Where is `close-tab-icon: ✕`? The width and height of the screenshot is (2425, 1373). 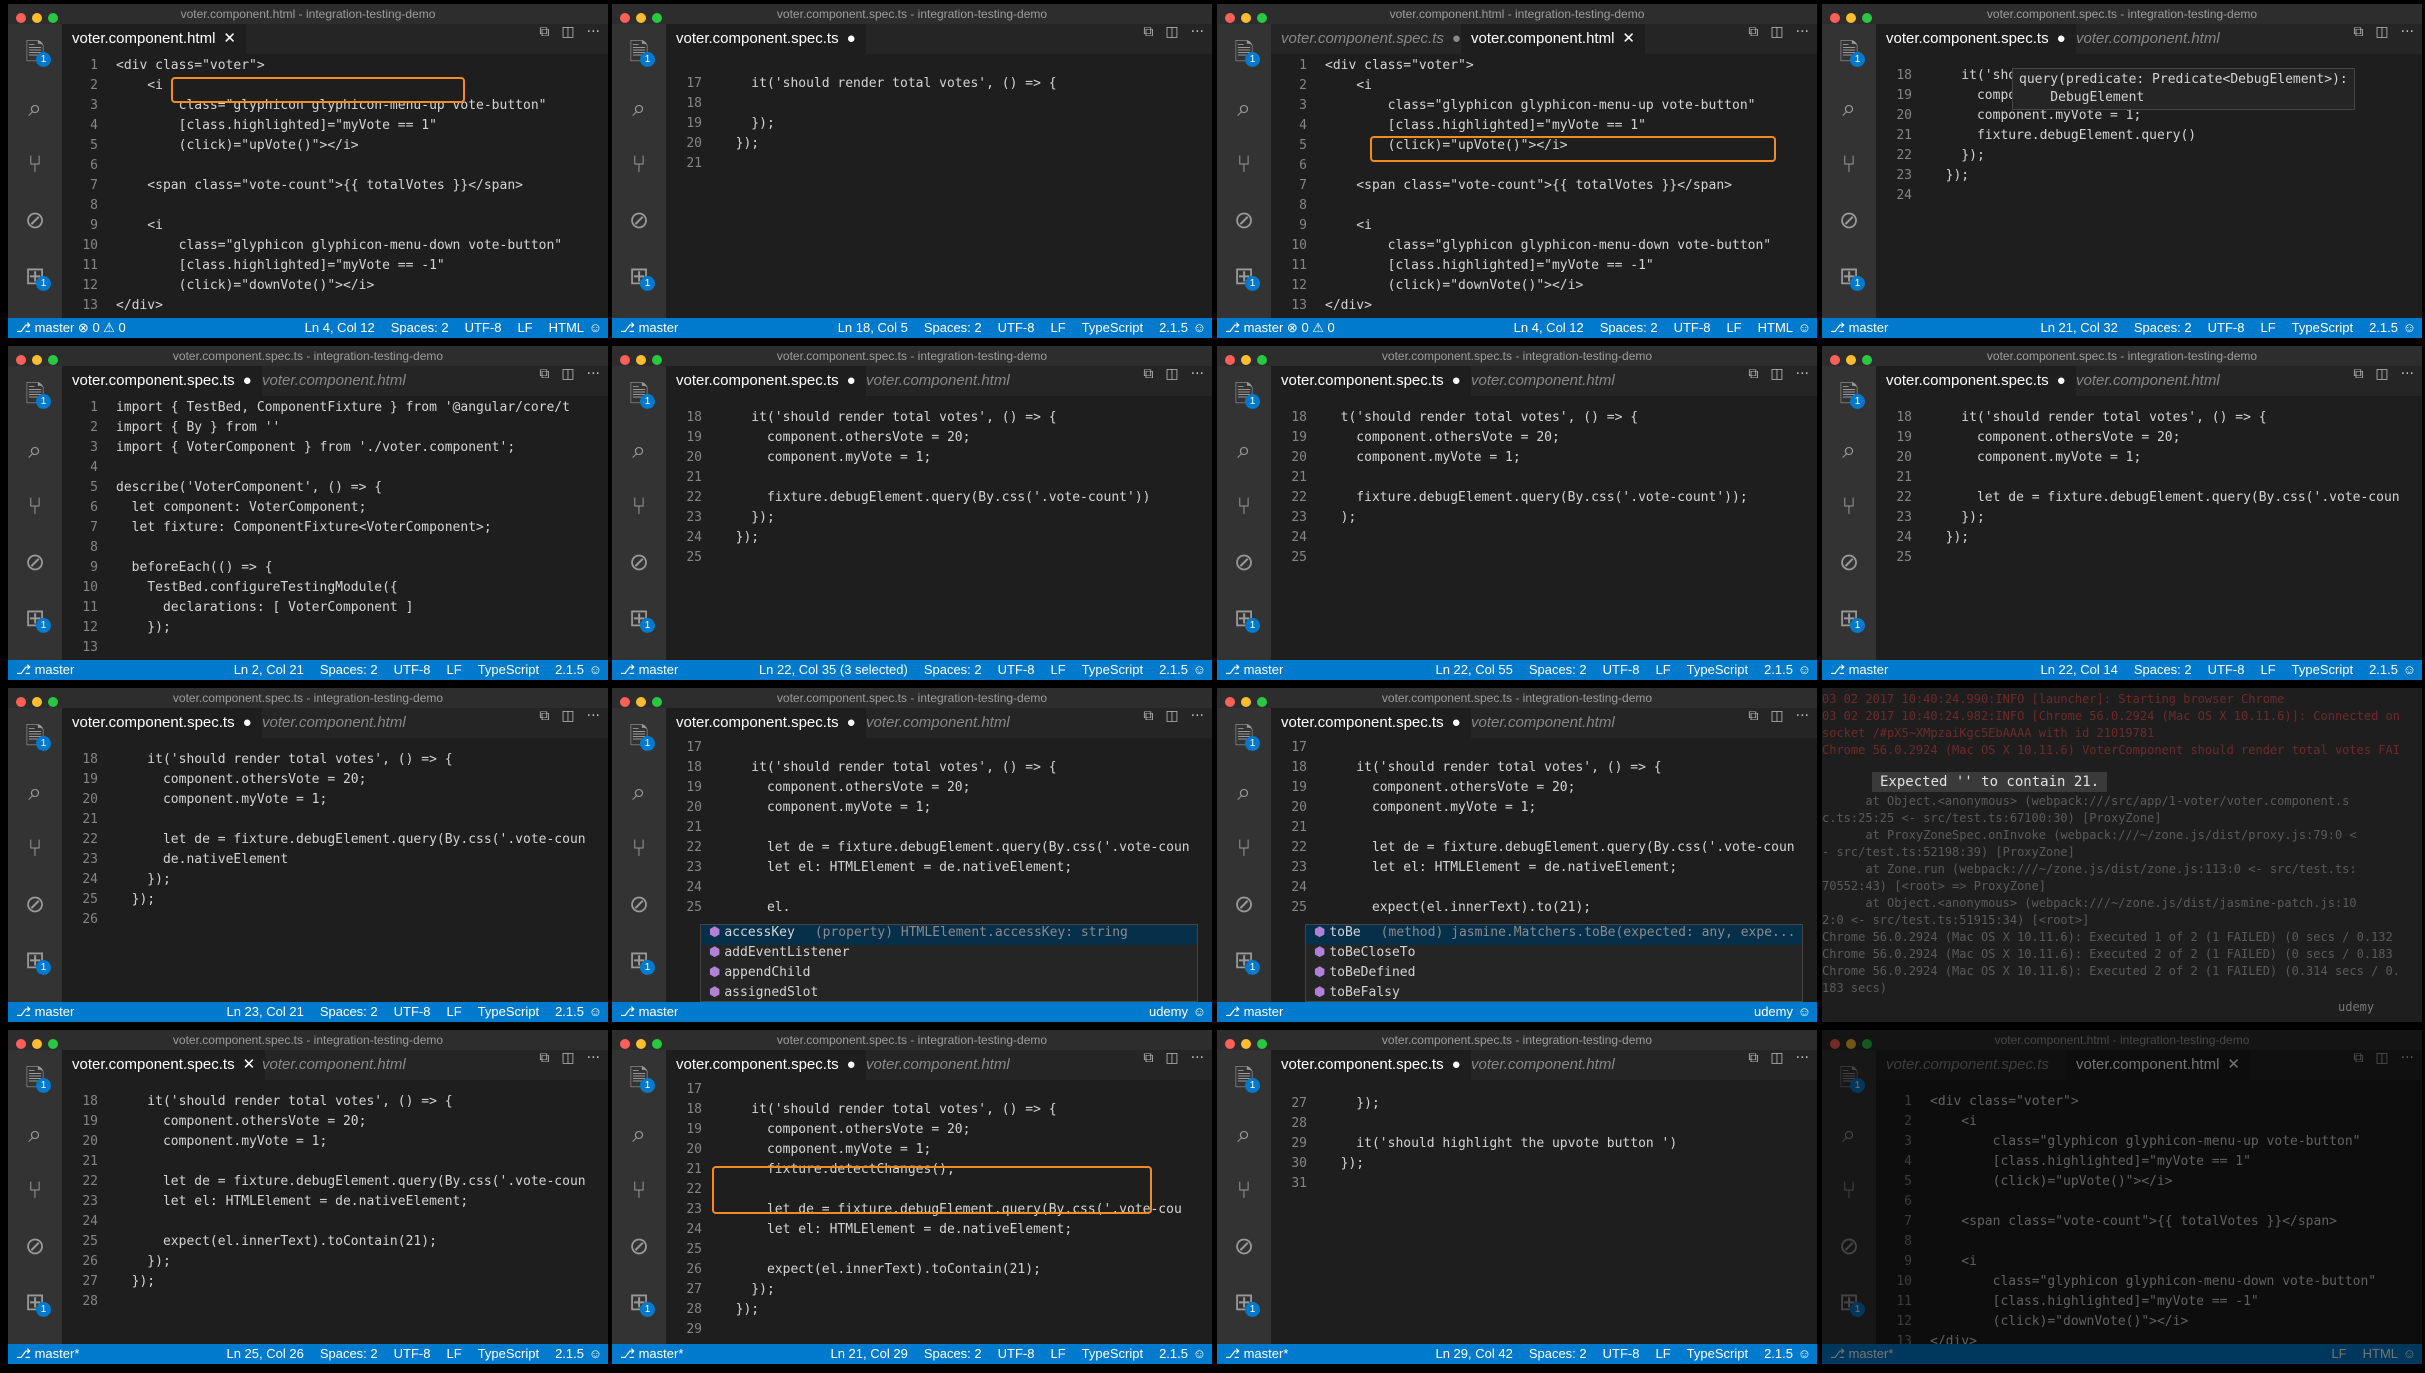
close-tab-icon: ✕ is located at coordinates (1628, 38).